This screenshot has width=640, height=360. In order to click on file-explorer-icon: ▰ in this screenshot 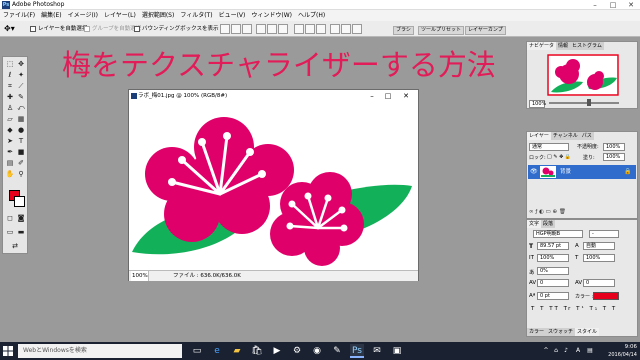, I will do `click(237, 351)`.